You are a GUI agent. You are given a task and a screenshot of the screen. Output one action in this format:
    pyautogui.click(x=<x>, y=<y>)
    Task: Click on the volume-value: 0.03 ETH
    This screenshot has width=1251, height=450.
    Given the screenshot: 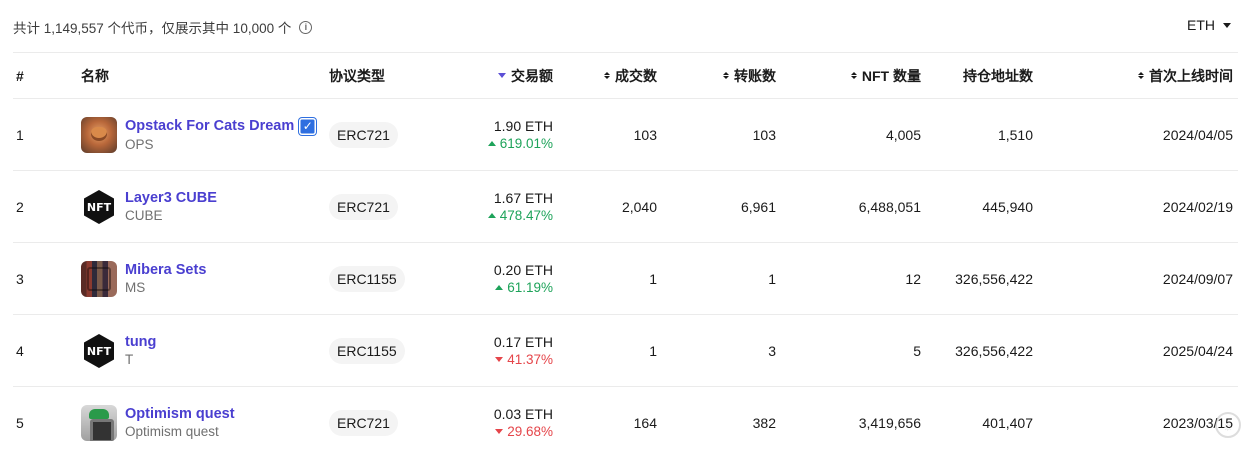 What is the action you would take?
    pyautogui.click(x=523, y=414)
    